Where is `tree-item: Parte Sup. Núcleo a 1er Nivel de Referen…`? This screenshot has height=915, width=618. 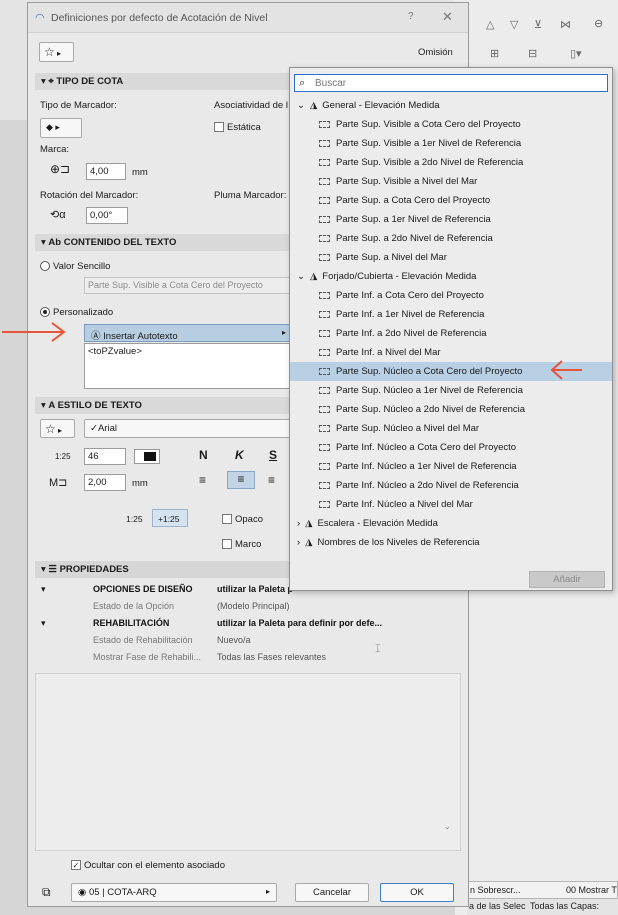
tree-item: Parte Sup. Núcleo a 1er Nivel de Referen… is located at coordinates (451, 390).